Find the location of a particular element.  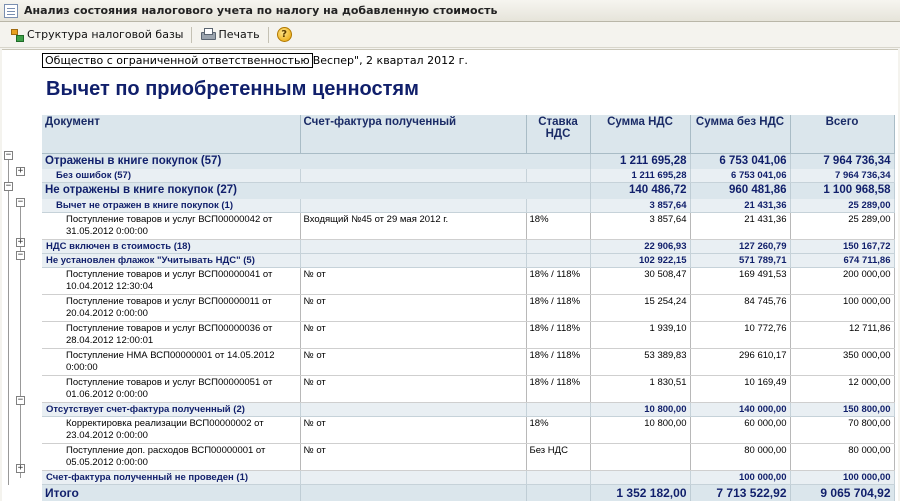

total-sum-without-vat: 7 713 522,92 is located at coordinates (740, 492).